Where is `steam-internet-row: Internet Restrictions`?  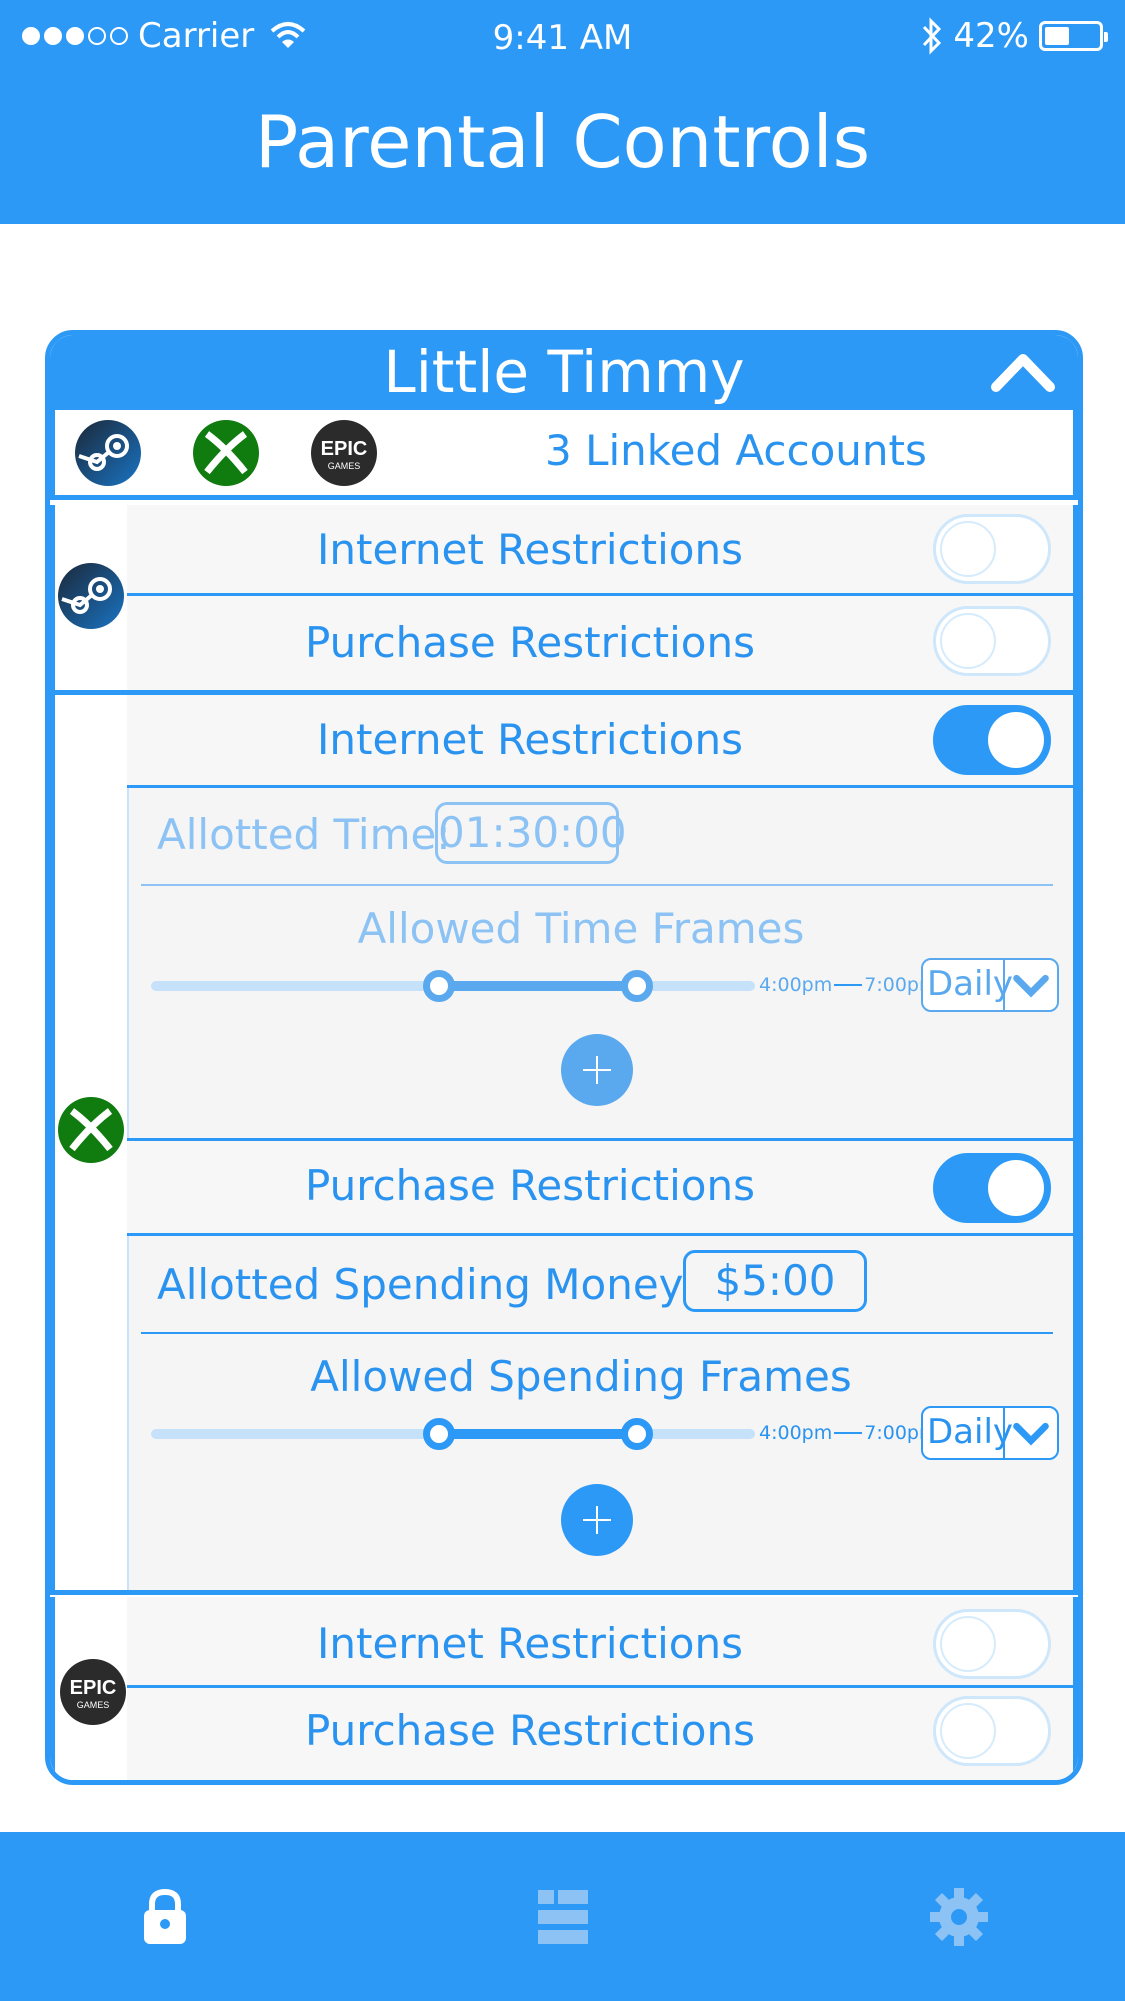 steam-internet-row: Internet Restrictions is located at coordinates (600, 549).